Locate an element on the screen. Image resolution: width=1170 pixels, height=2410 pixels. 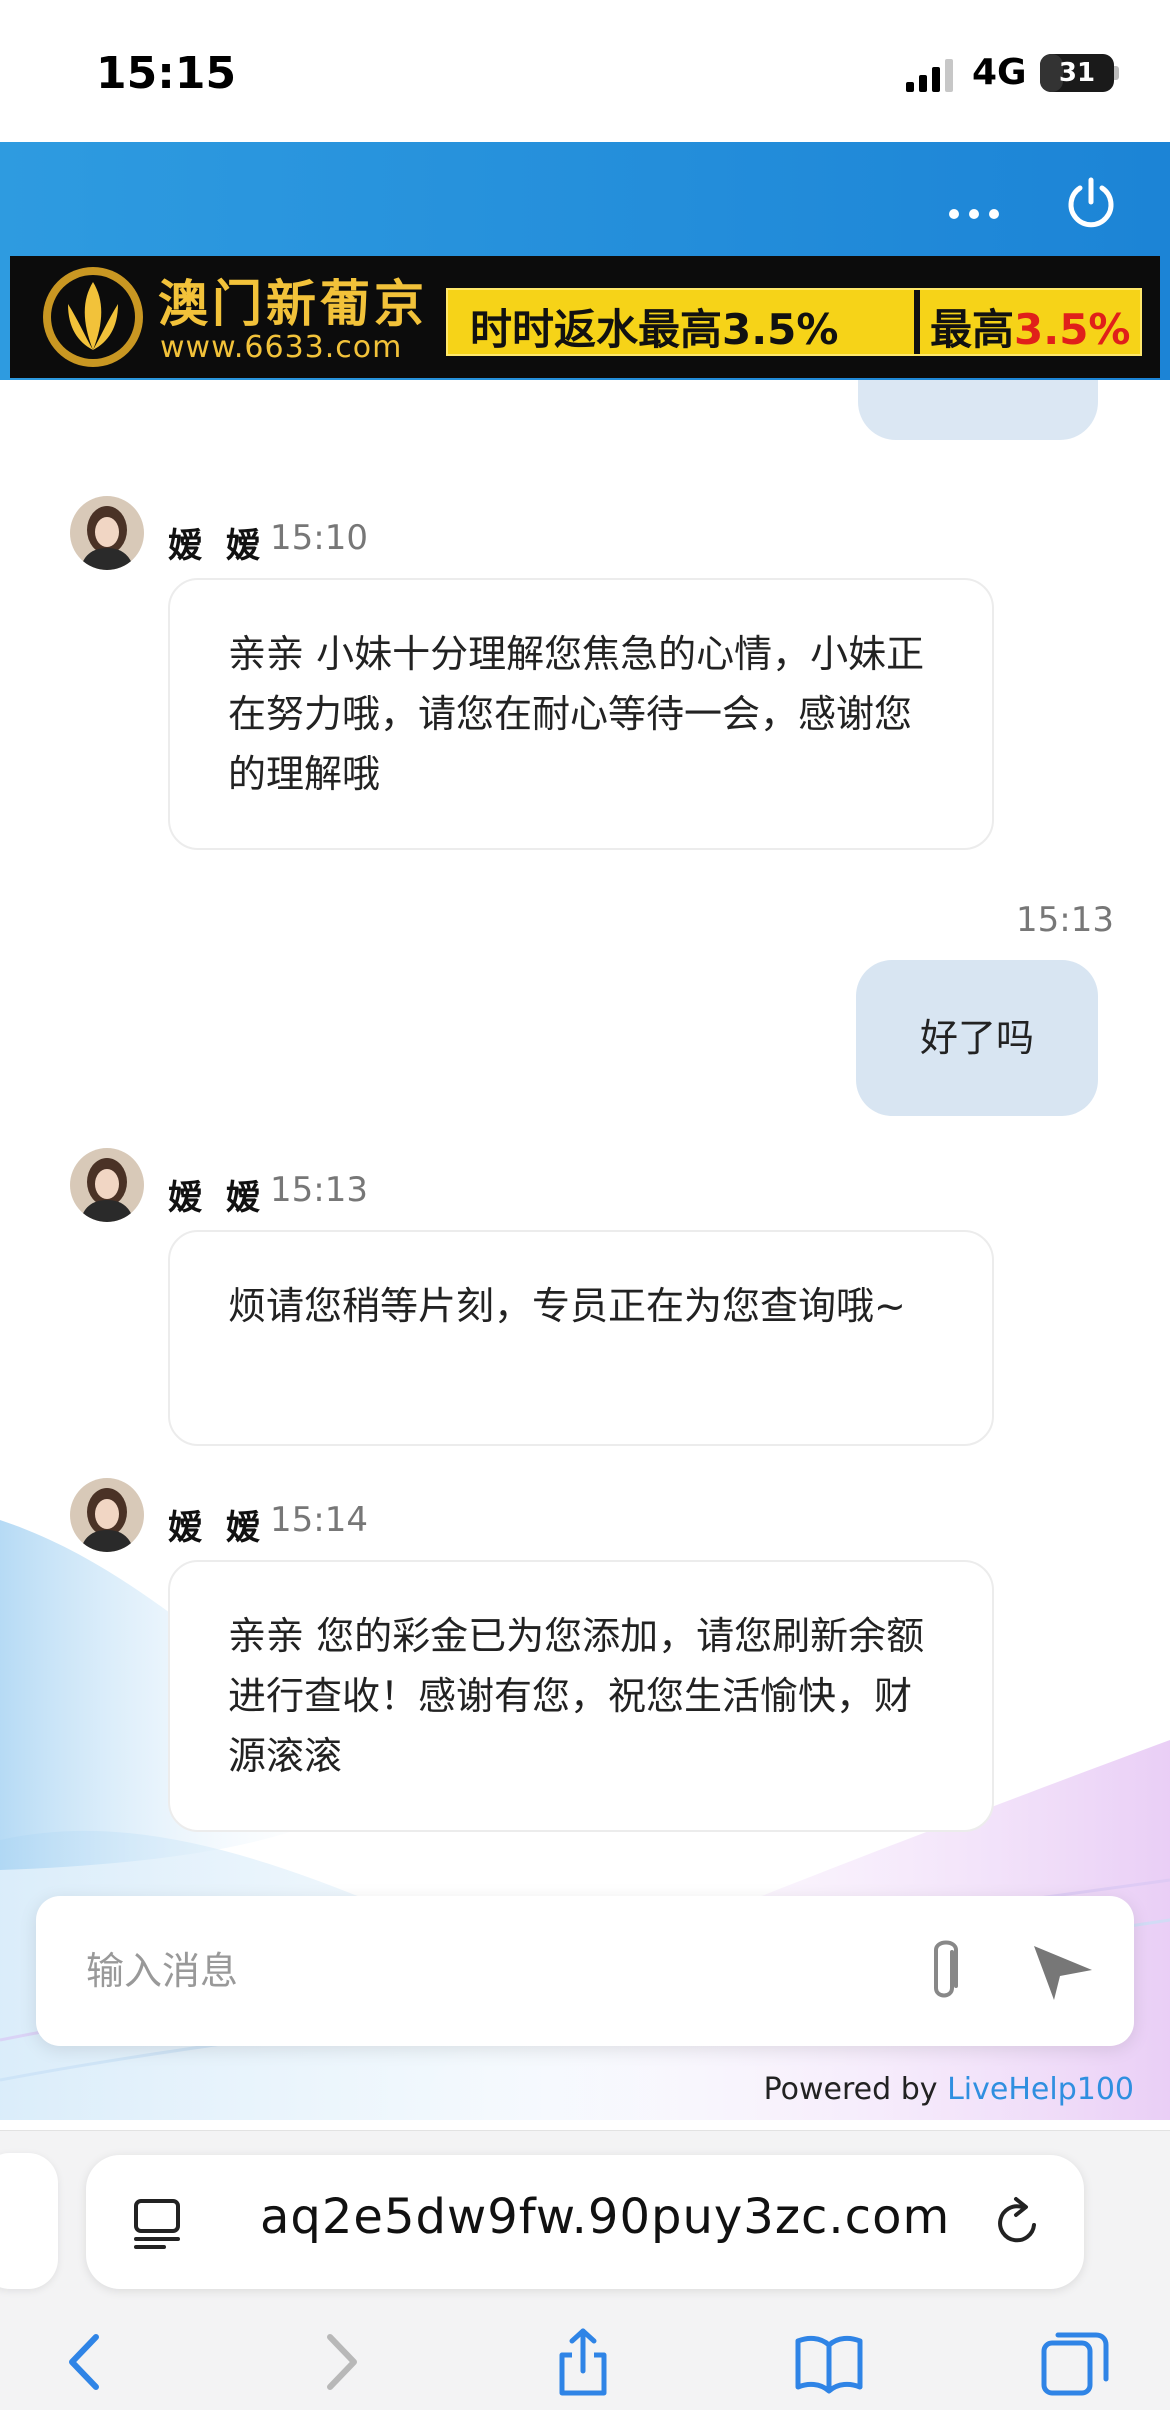
power-icon is located at coordinates (1091, 203).